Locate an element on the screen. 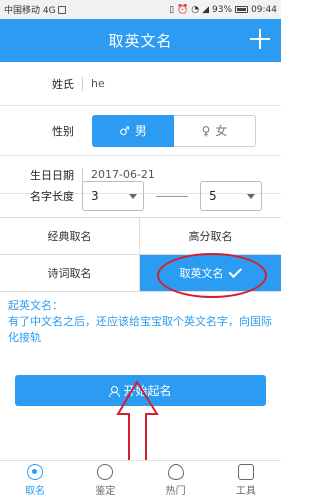 The width and height of the screenshot is (320, 500). clock-time: 09:44 is located at coordinates (264, 9).